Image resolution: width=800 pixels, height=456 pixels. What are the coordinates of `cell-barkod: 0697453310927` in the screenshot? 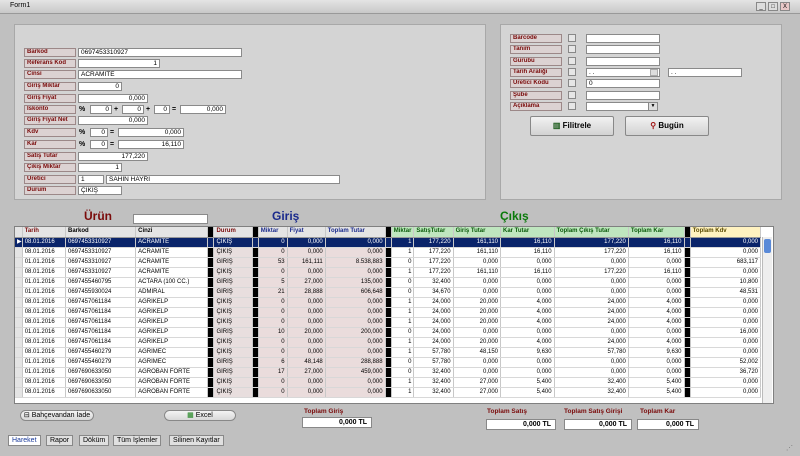 It's located at (101, 262).